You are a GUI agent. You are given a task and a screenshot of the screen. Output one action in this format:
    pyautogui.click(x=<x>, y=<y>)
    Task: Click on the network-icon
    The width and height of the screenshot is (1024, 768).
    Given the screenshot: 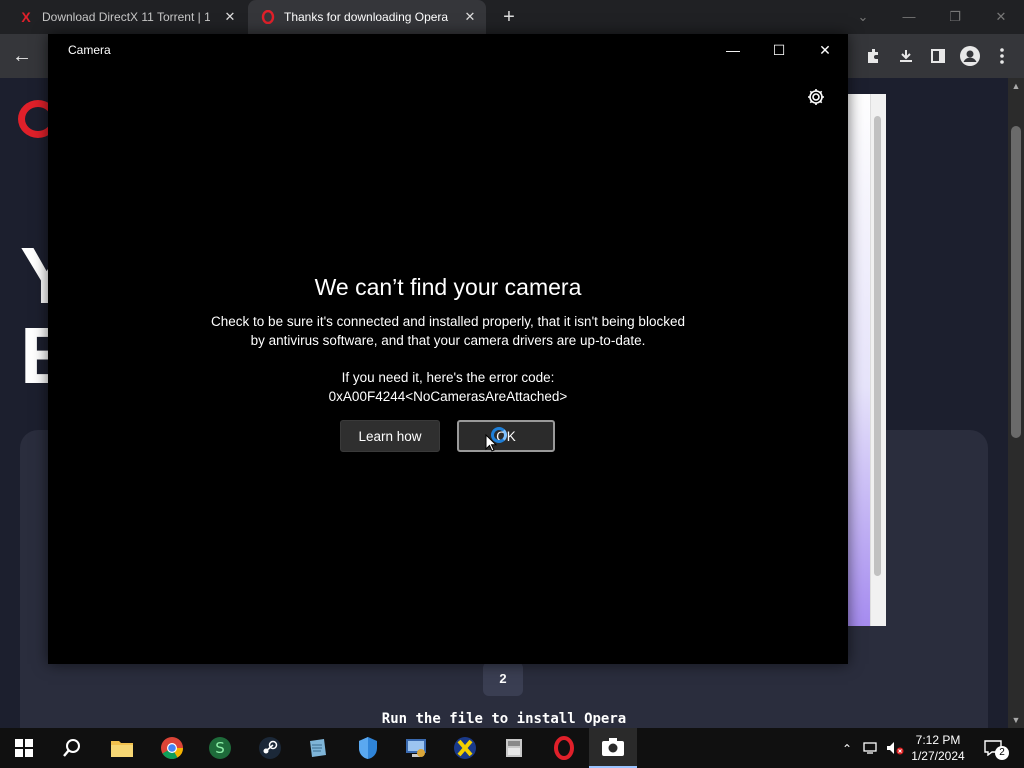 What is the action you would take?
    pyautogui.click(x=871, y=749)
    